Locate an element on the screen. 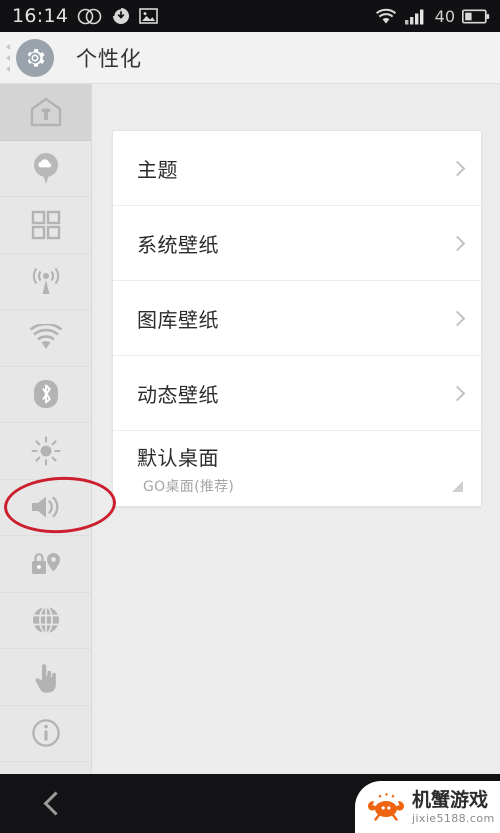  sidebar-item-about is located at coordinates (45, 734).